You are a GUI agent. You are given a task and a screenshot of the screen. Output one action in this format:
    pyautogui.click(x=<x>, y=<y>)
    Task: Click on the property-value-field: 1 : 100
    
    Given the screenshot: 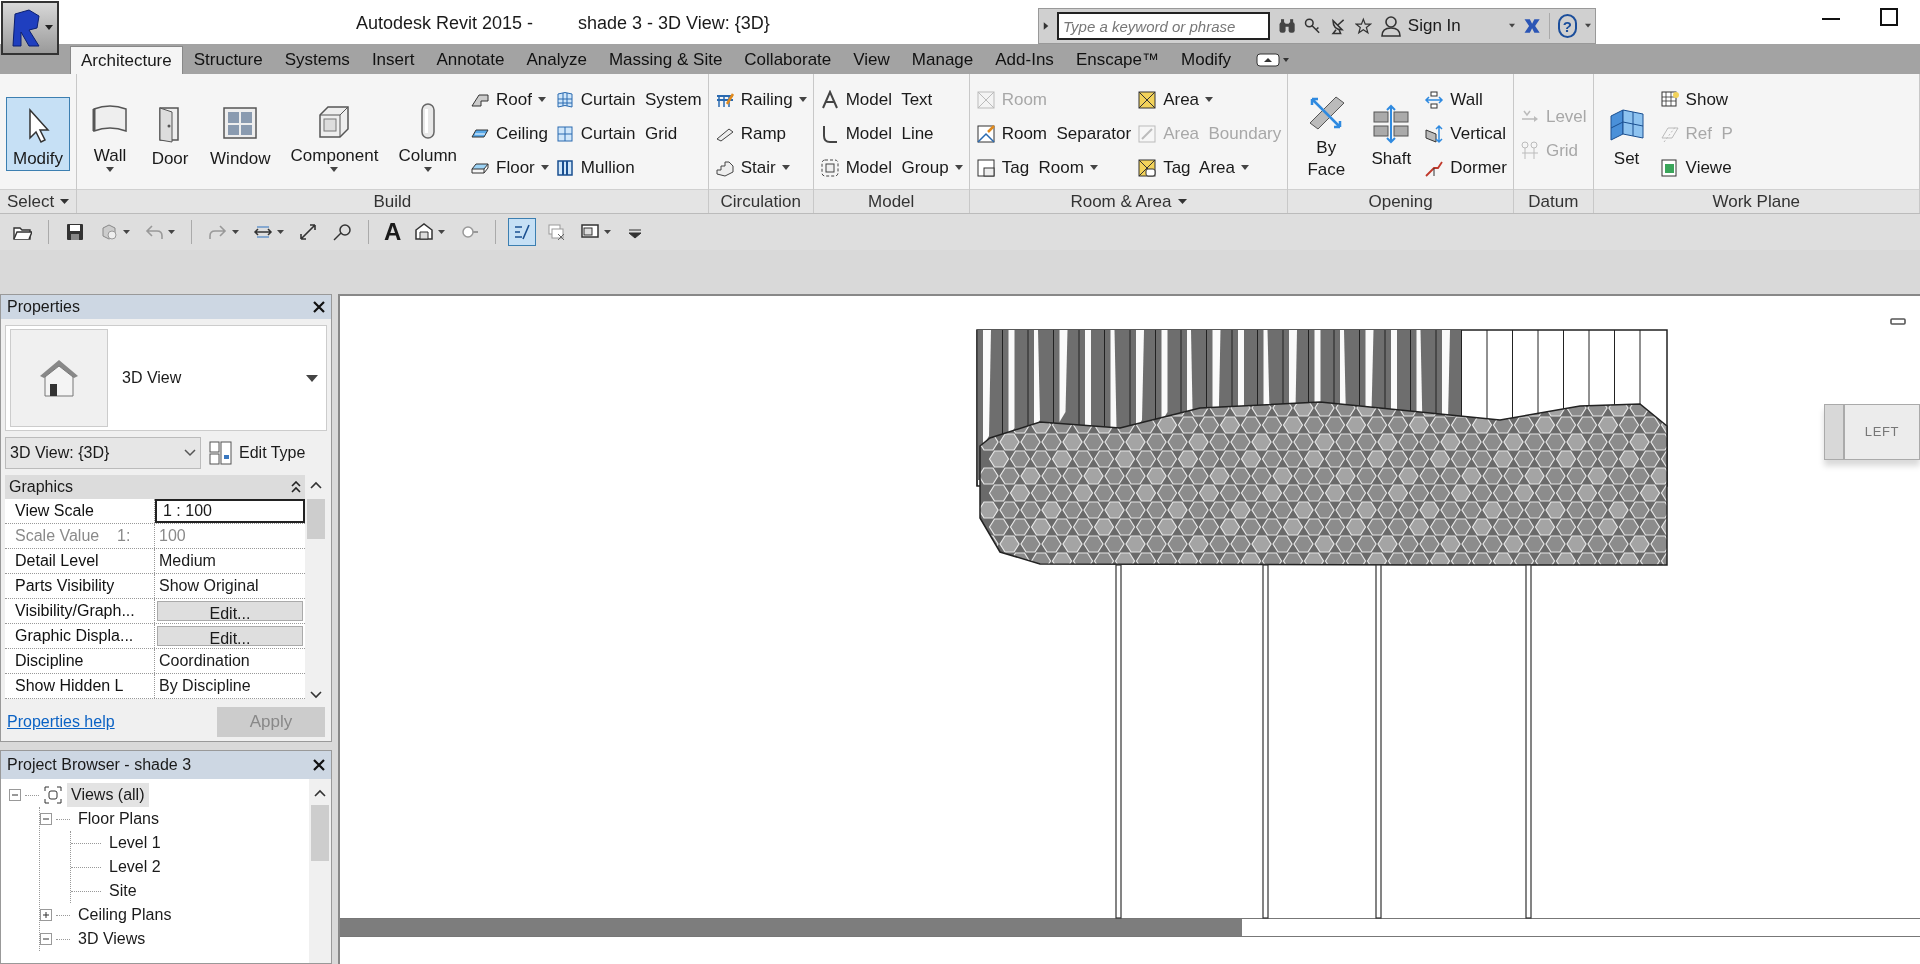 What is the action you would take?
    pyautogui.click(x=230, y=511)
    